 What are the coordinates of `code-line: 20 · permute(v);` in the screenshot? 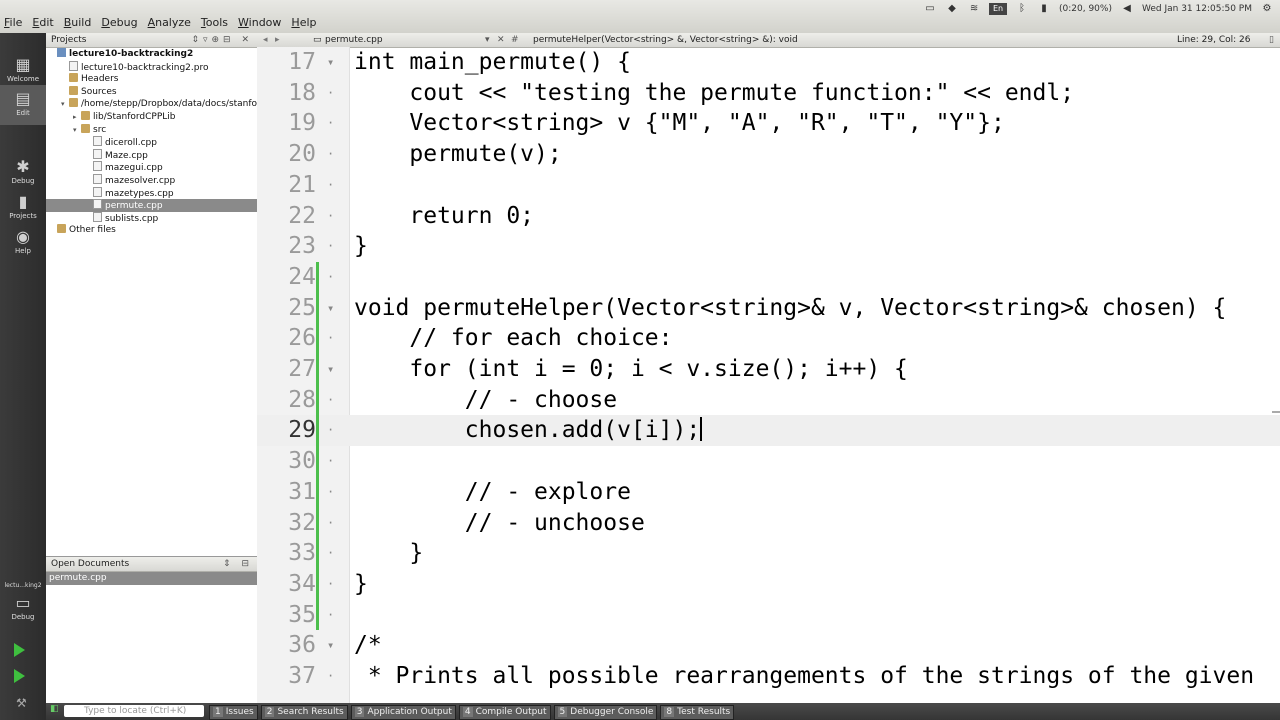 It's located at (768, 154).